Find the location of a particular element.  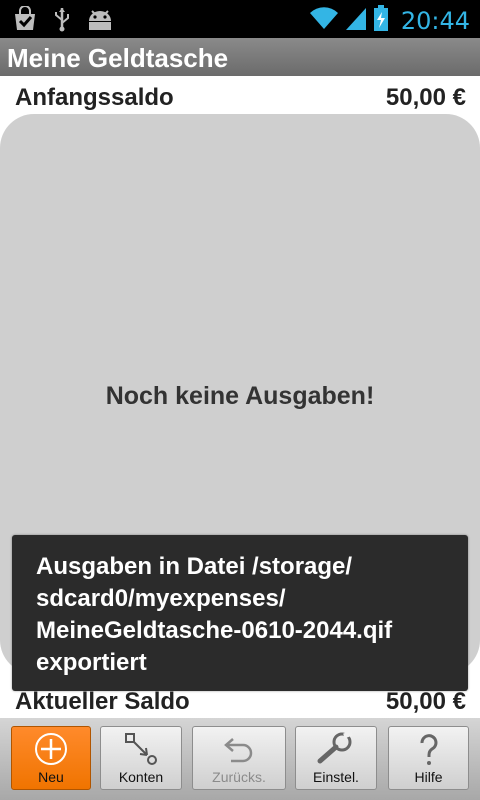

new-button: Neu is located at coordinates (51, 758).